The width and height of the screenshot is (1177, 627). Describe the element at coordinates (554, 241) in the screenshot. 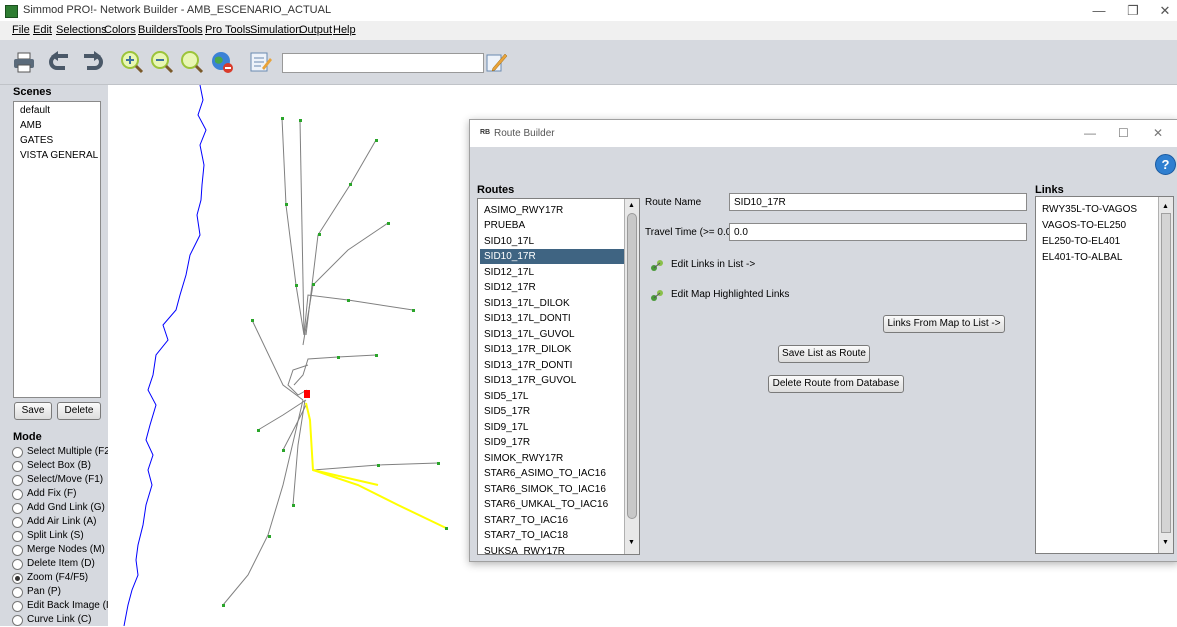

I see `route-item: SID10_17L` at that location.